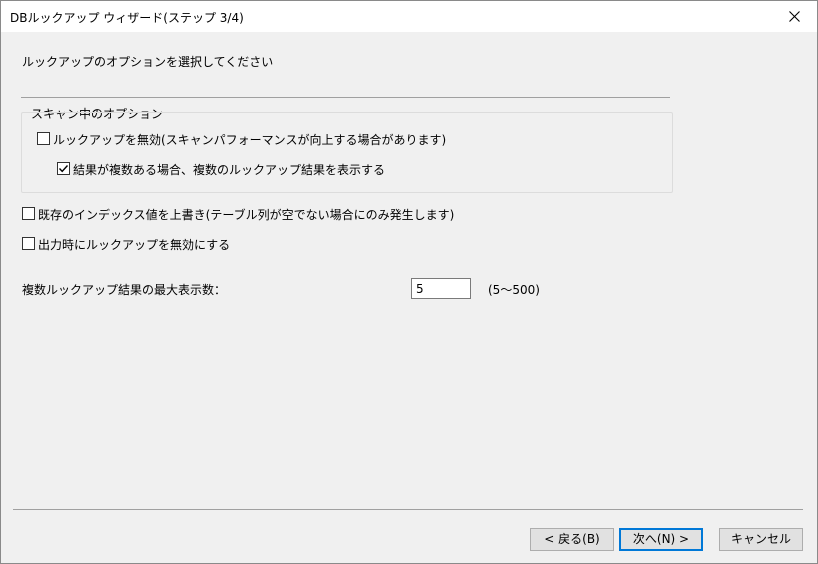 This screenshot has height=564, width=818. I want to click on show-multiple-results-label: 結果が複数ある場合、複数のルックアップ結果を表示する, so click(229, 169).